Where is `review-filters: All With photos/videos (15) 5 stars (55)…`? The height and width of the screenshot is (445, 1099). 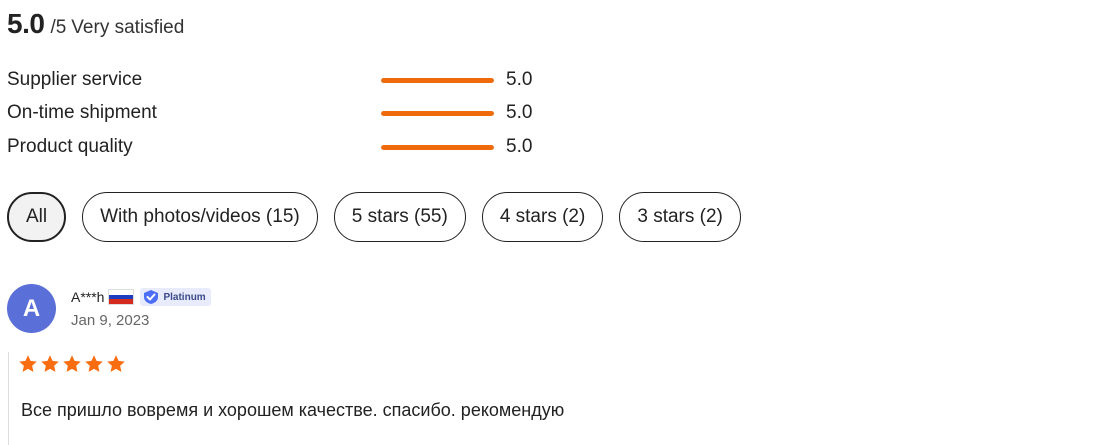 review-filters: All With photos/videos (15) 5 stars (55)… is located at coordinates (382, 218).